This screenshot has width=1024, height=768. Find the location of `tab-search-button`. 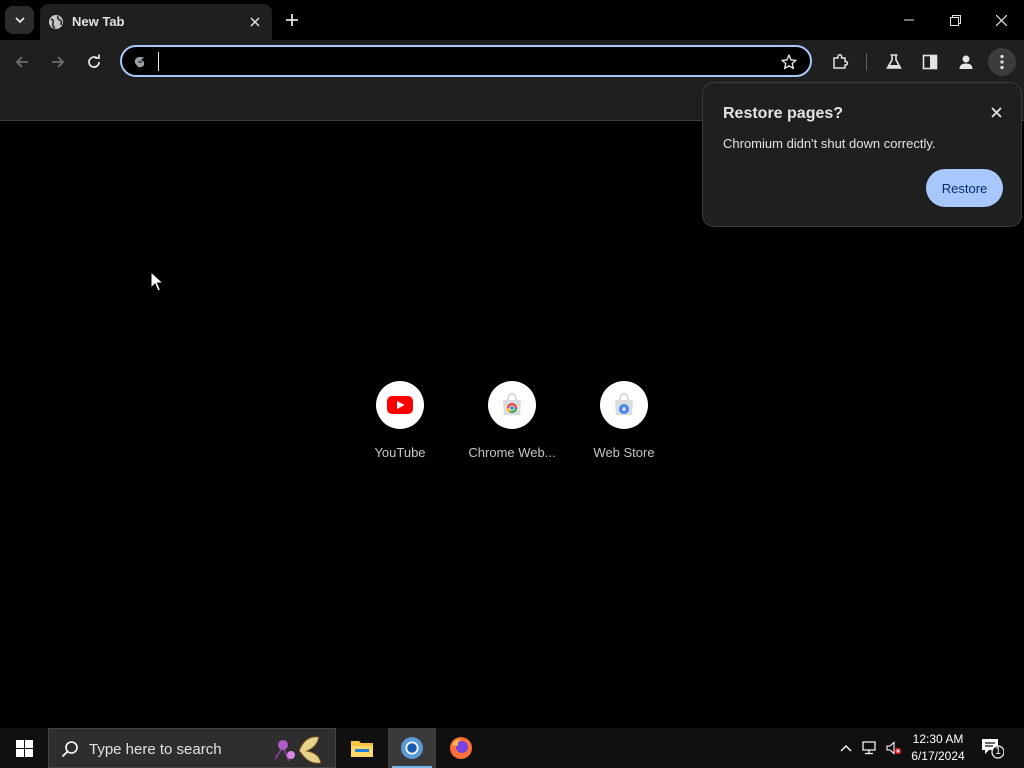

tab-search-button is located at coordinates (19, 20).